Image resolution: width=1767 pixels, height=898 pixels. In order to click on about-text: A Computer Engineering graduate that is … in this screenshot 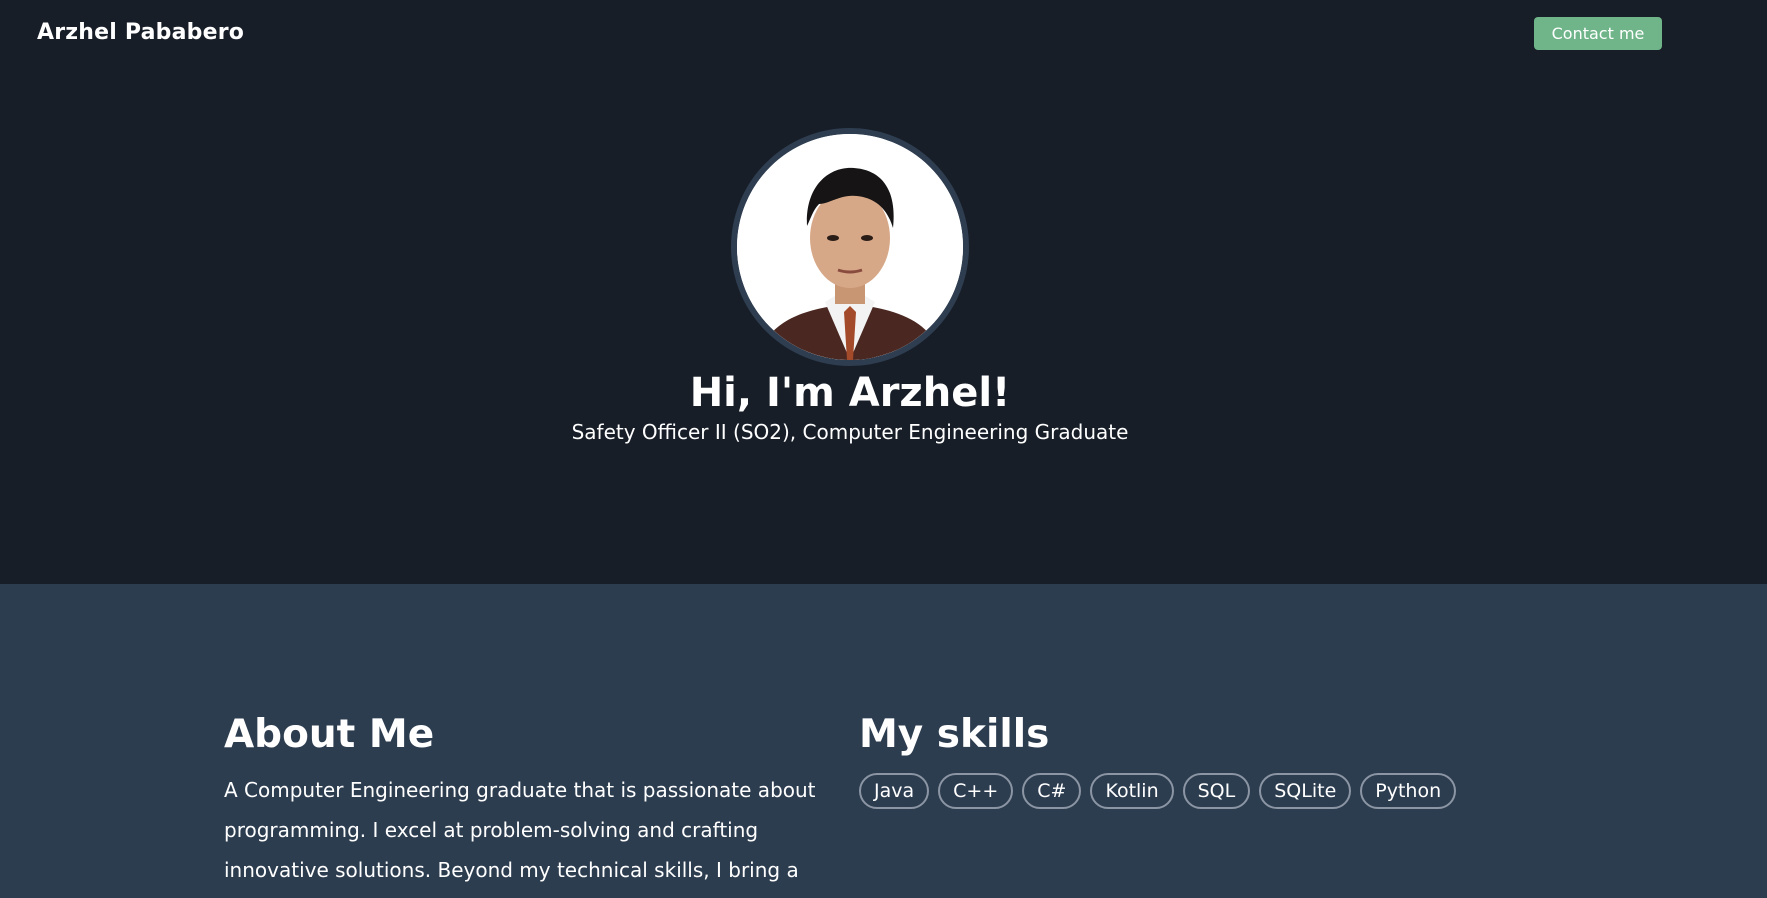, I will do `click(520, 830)`.